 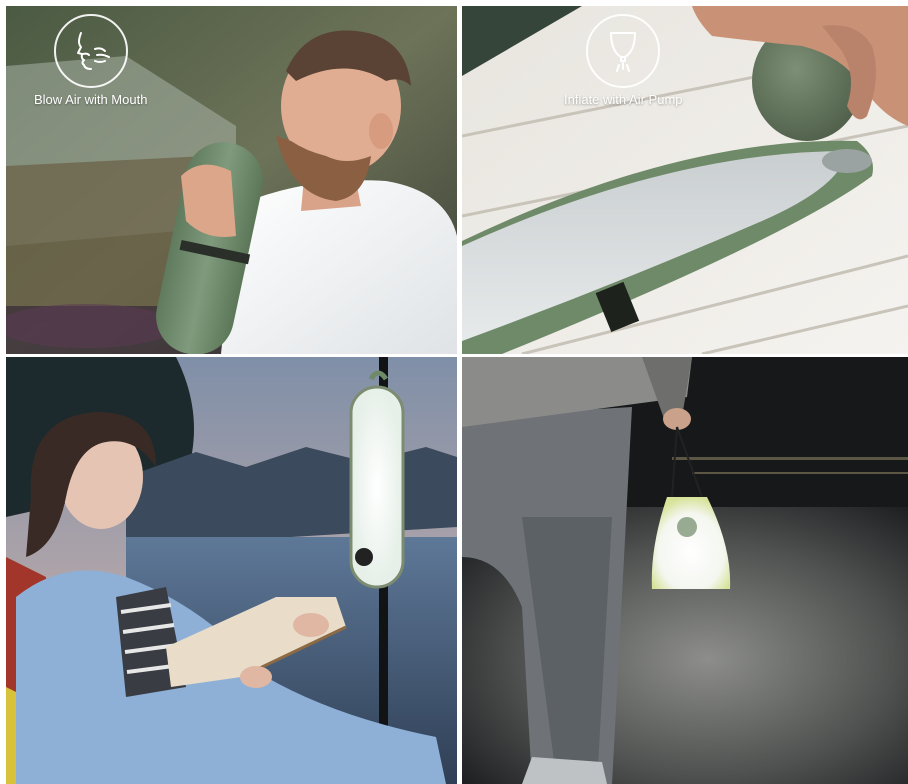 I want to click on air-pump-icon, so click(x=623, y=51).